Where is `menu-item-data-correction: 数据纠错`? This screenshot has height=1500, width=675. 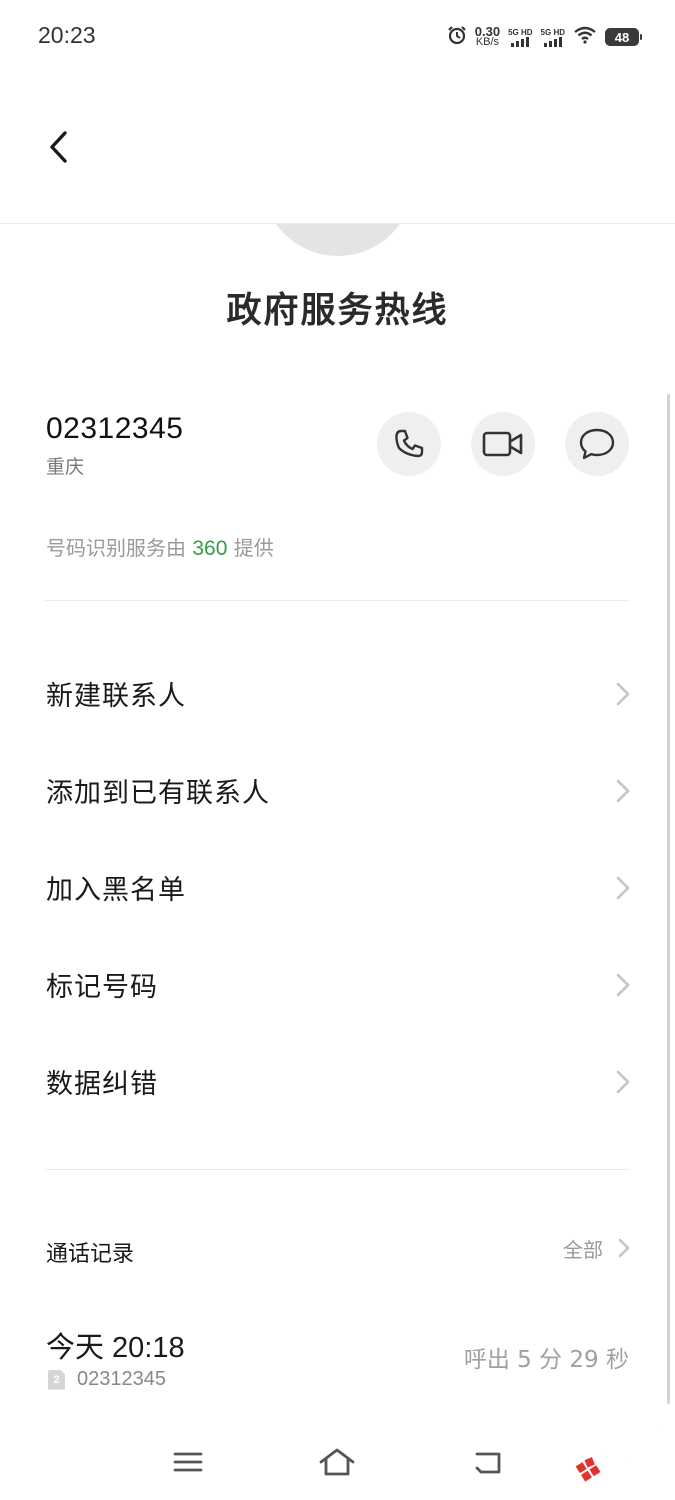
menu-item-data-correction: 数据纠错 is located at coordinates (337, 1081).